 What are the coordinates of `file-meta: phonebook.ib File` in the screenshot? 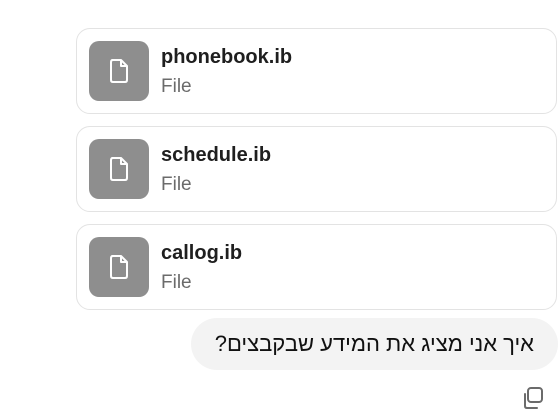 It's located at (226, 71).